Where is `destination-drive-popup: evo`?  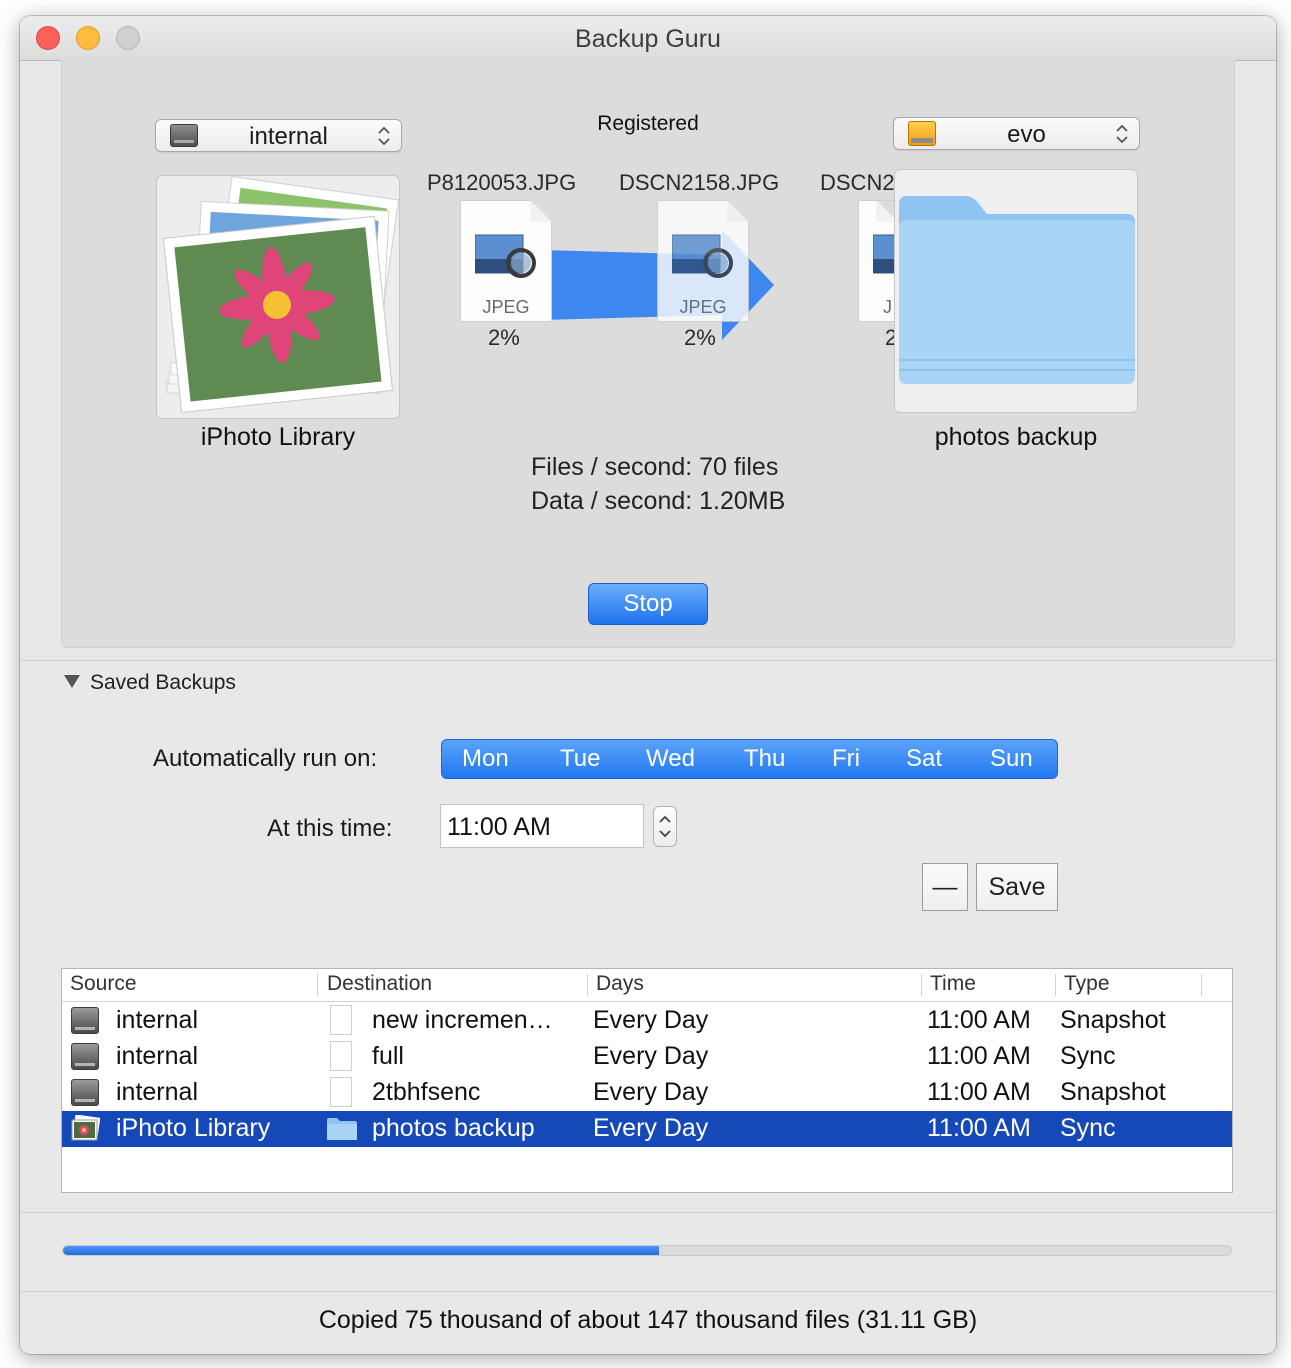
destination-drive-popup: evo is located at coordinates (1016, 133).